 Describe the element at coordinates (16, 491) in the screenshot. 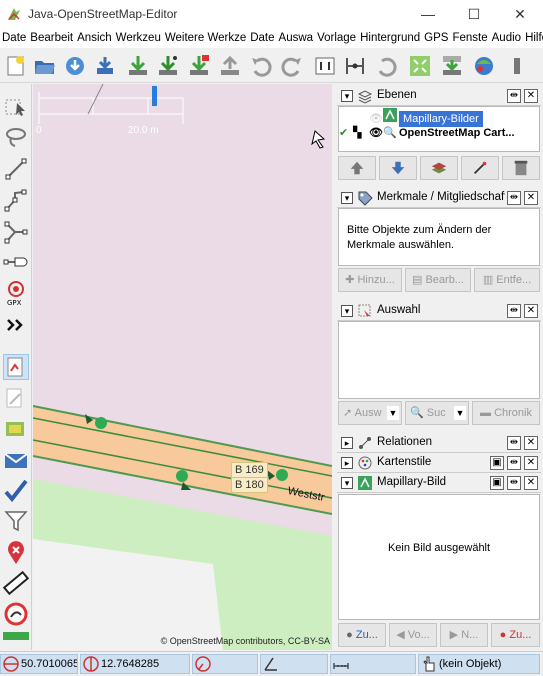

I see `validate-tool-icon` at that location.